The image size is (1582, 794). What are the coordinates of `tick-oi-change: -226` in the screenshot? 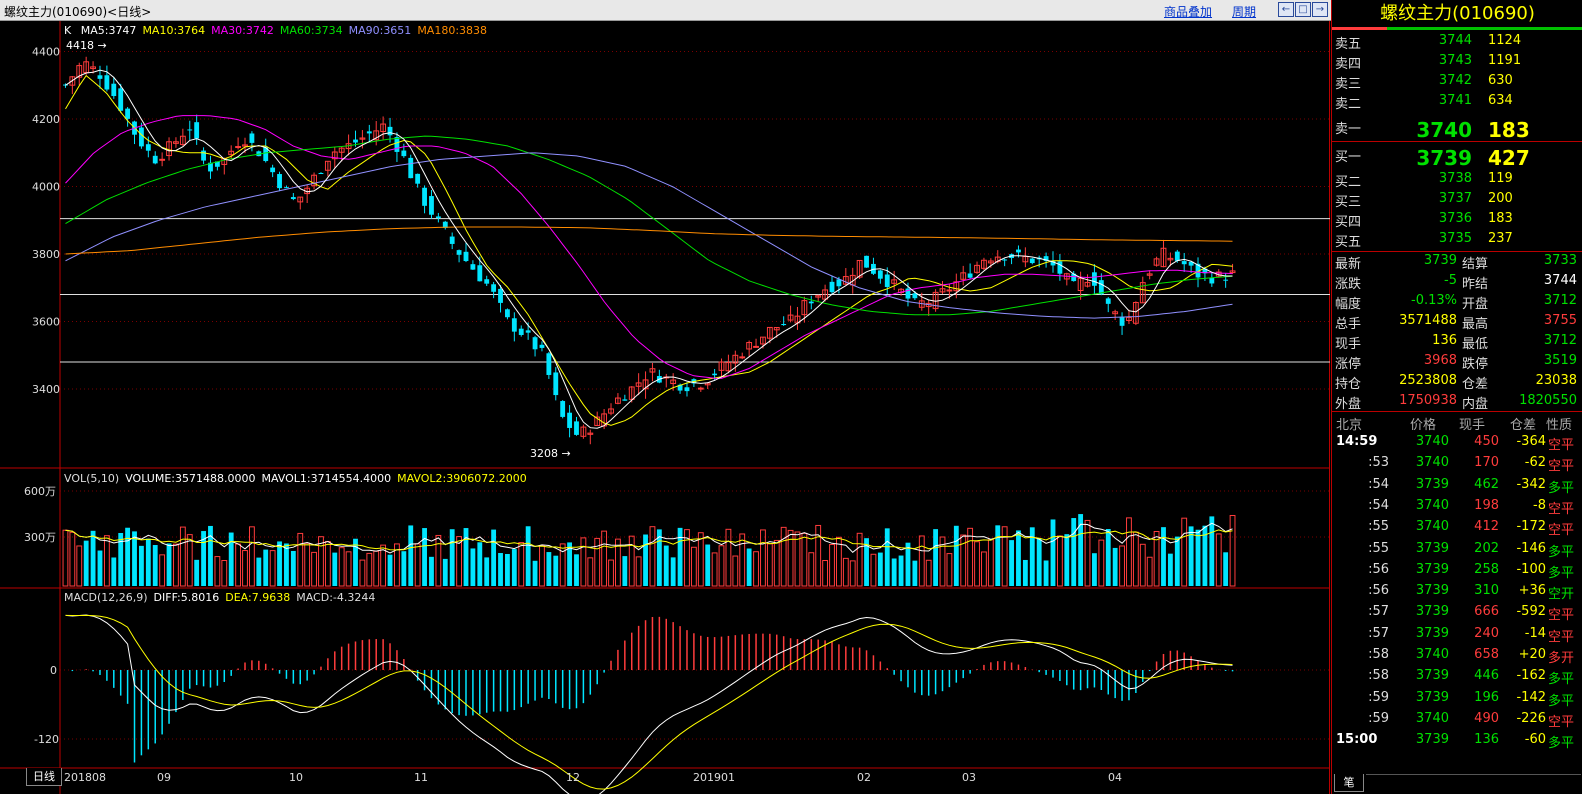 It's located at (1531, 718).